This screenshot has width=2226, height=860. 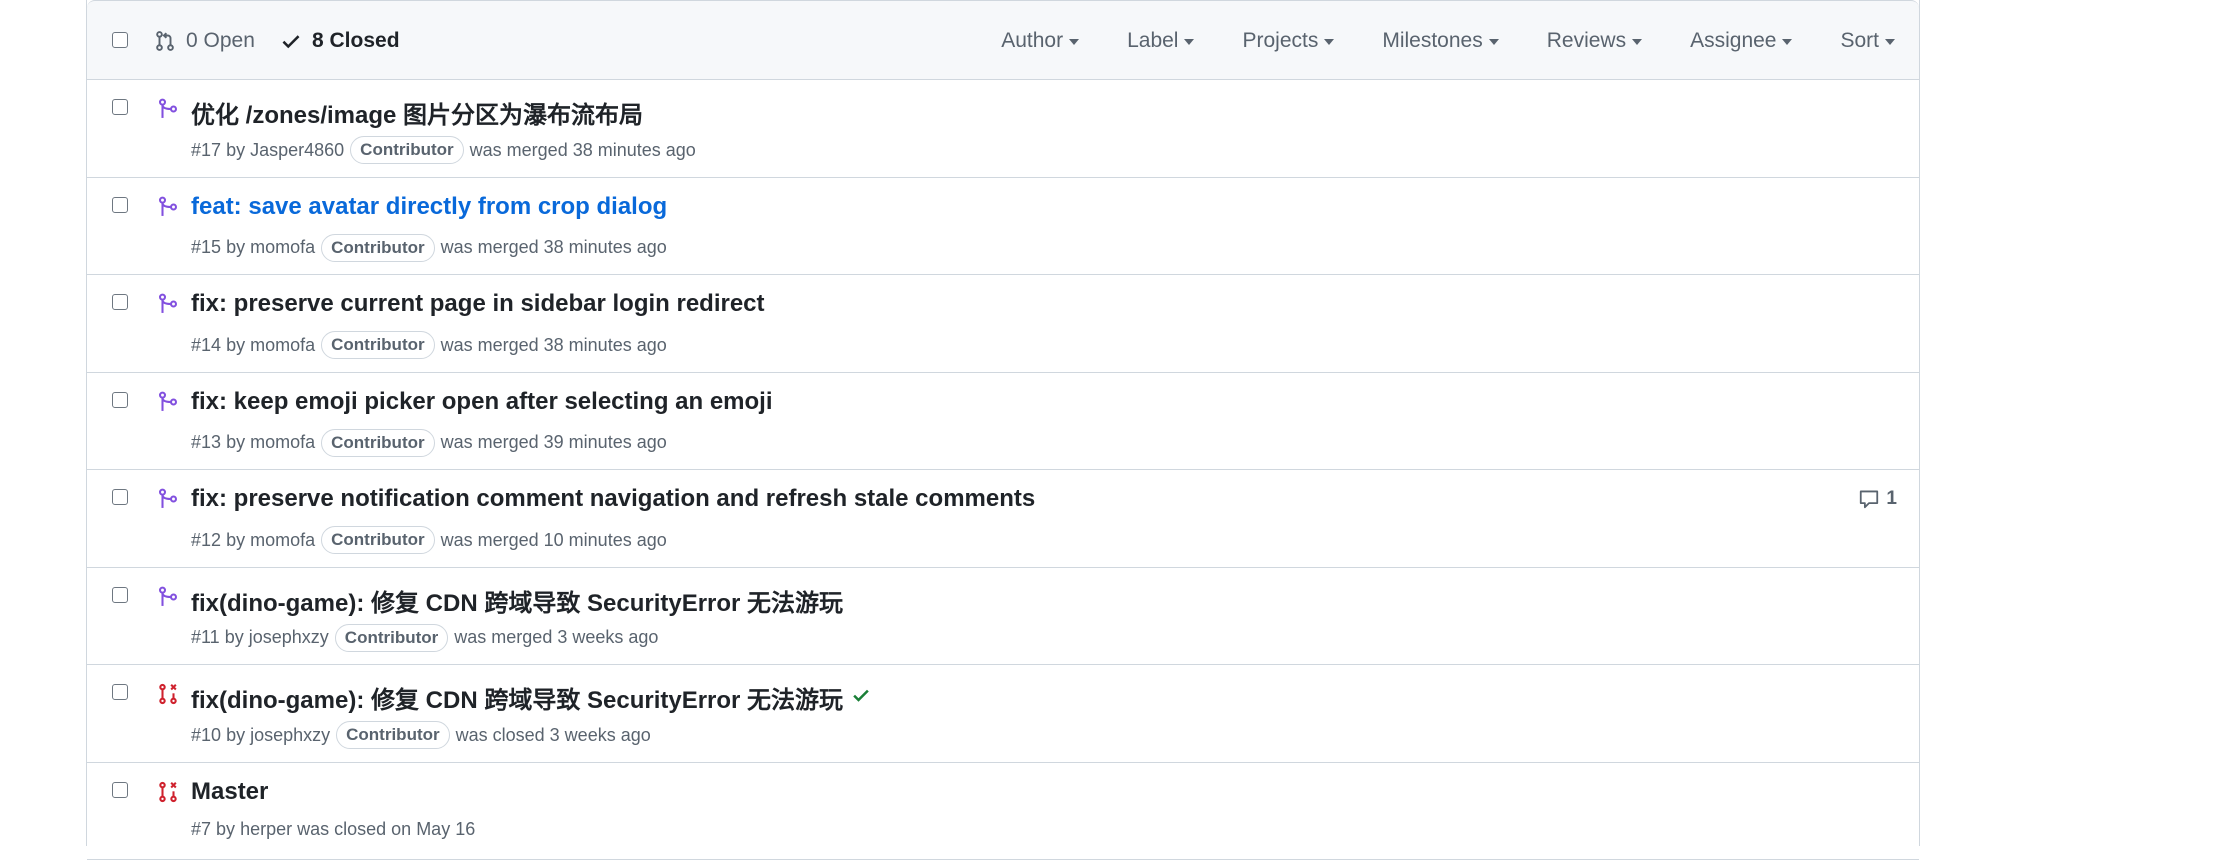 What do you see at coordinates (1594, 41) in the screenshot?
I see `reviews-filter: Reviews` at bounding box center [1594, 41].